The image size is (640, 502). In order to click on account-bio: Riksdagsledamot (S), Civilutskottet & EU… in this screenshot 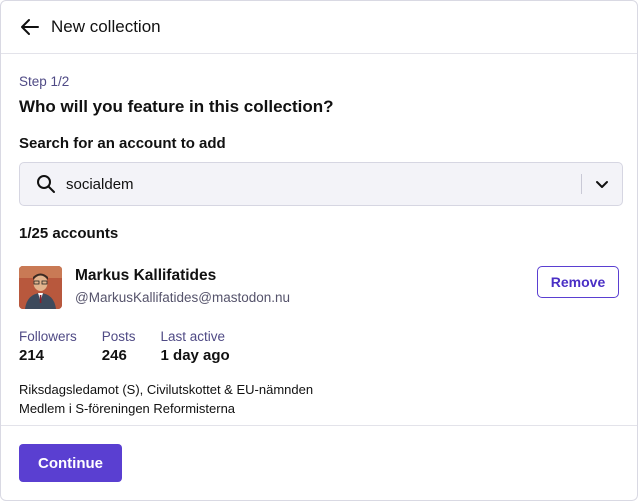, I will do `click(319, 399)`.